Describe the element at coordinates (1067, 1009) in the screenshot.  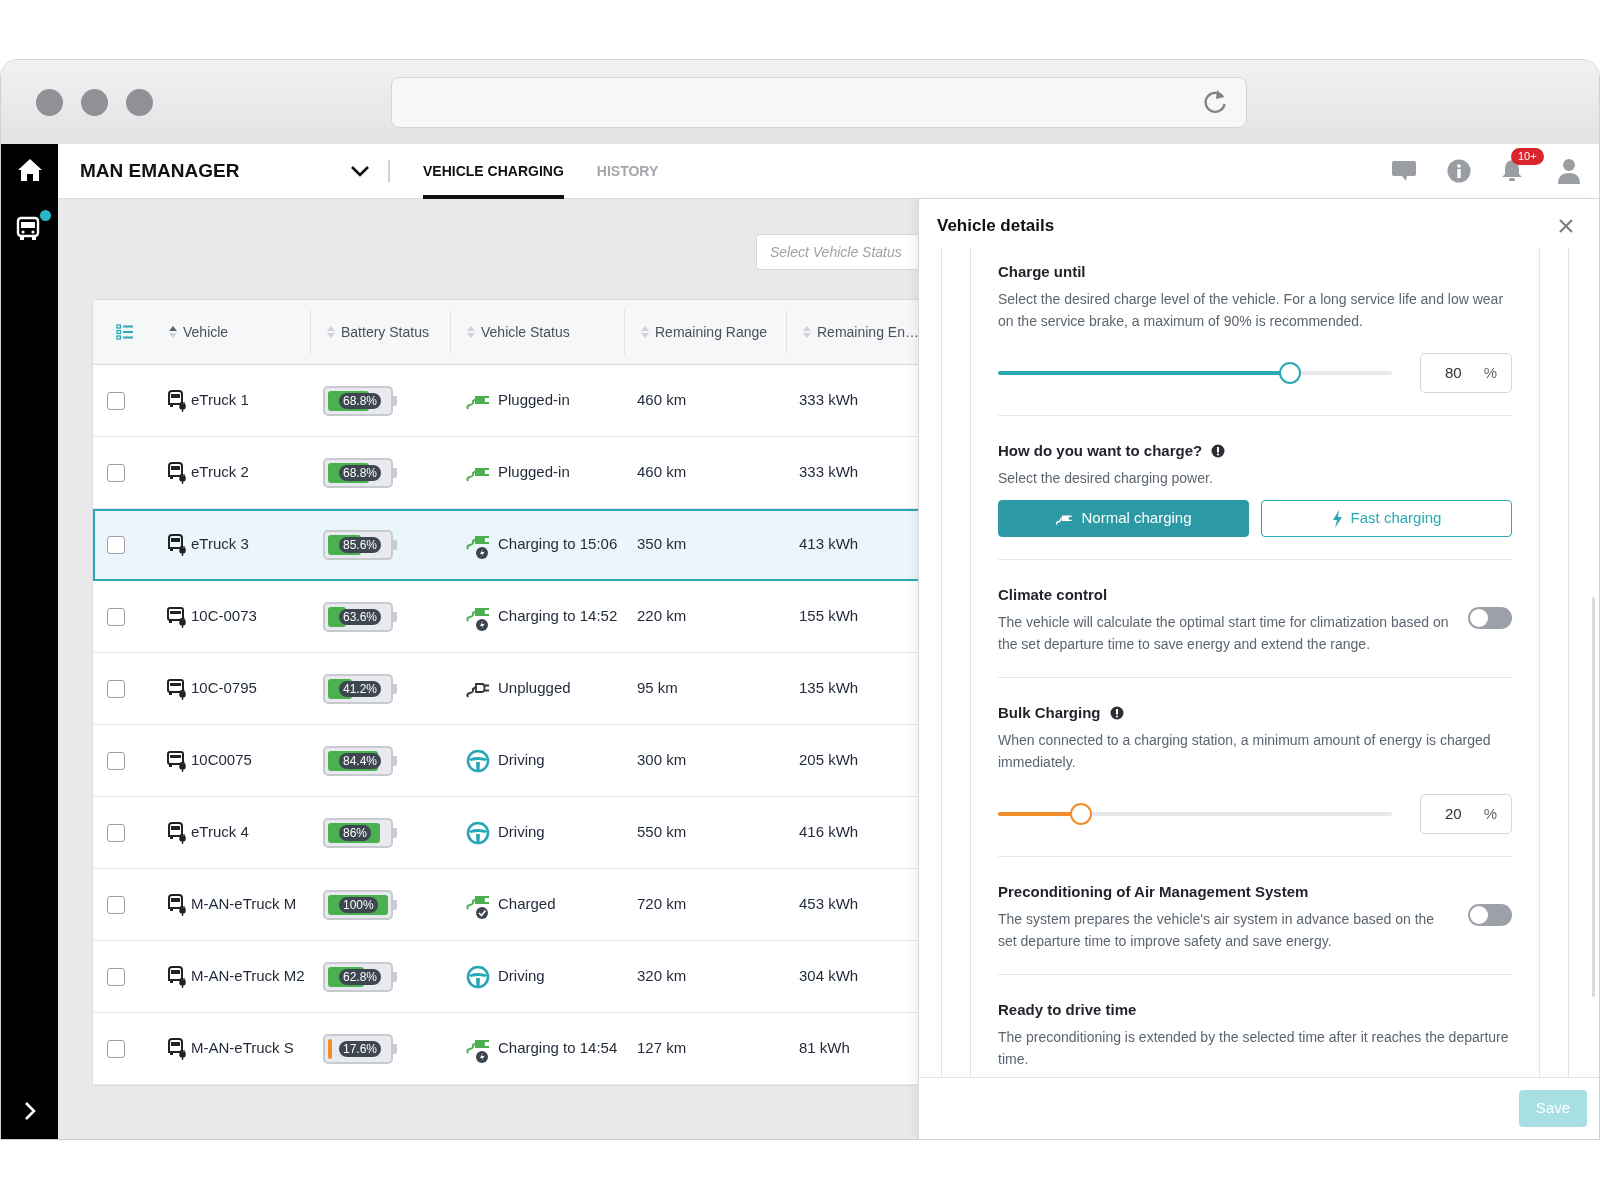
I see `section-title: Ready to drive time` at that location.